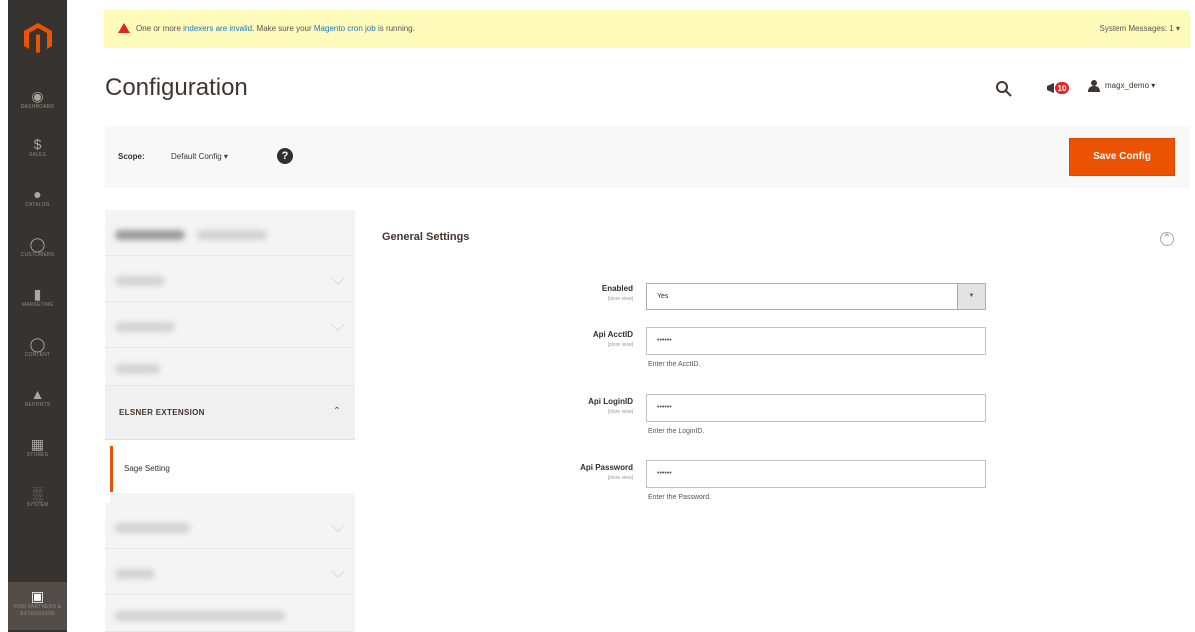 This screenshot has width=1195, height=632. What do you see at coordinates (217, 28) in the screenshot?
I see `indexers-link: indexers are invalid` at bounding box center [217, 28].